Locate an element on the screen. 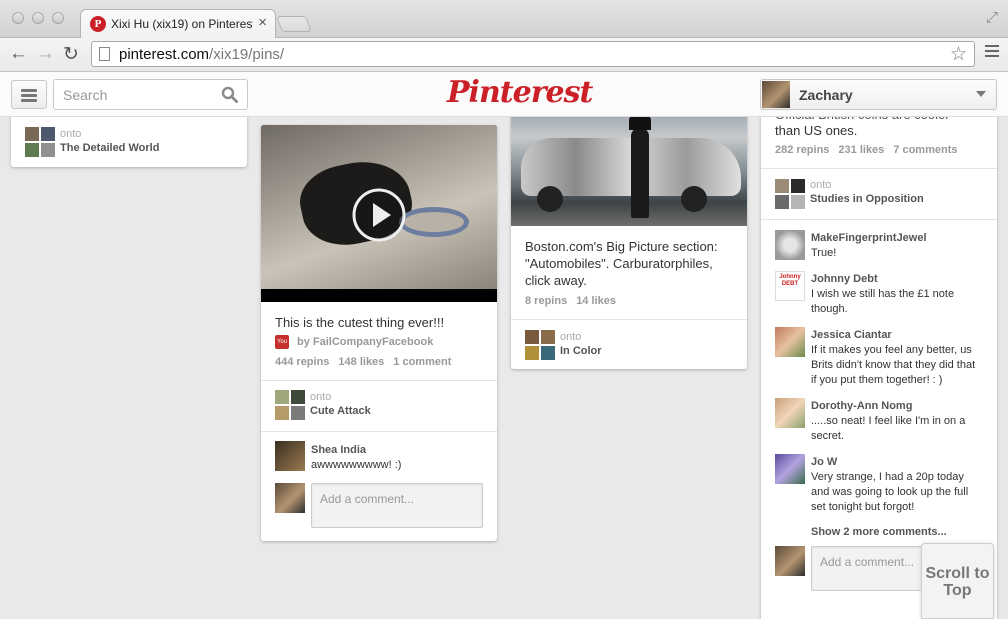  bookmark-star-icon: ☆ is located at coordinates (958, 54).